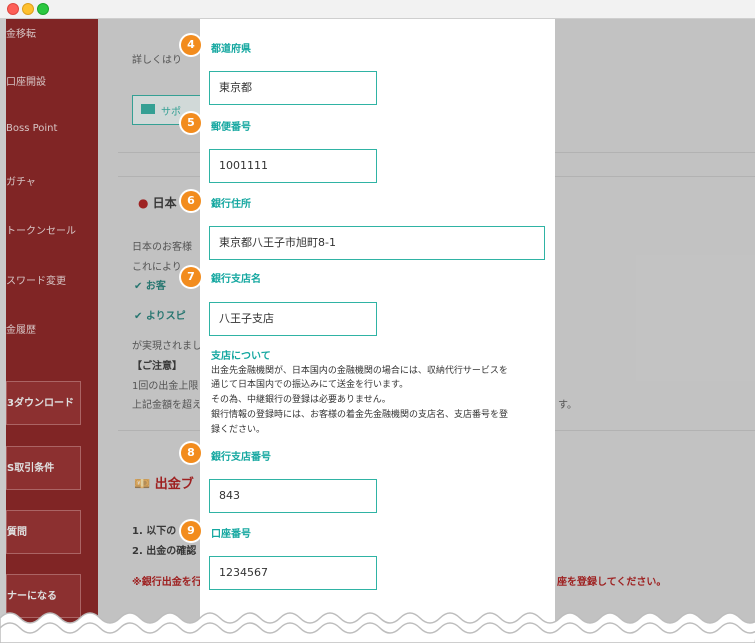 The height and width of the screenshot is (643, 755). I want to click on prefecture-input: 東京都, so click(293, 88).